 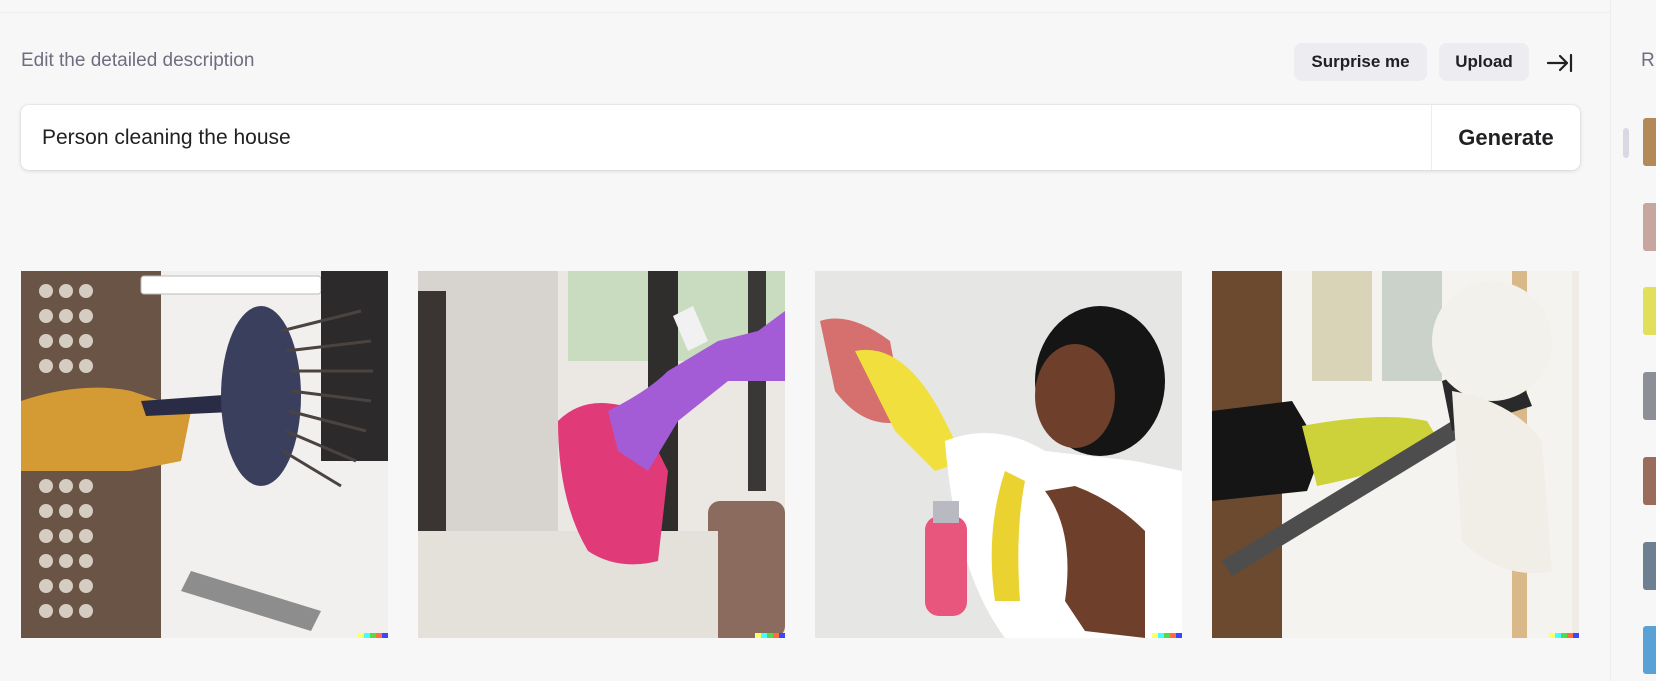 What do you see at coordinates (1626, 143) in the screenshot?
I see `sidebar-scrollbar` at bounding box center [1626, 143].